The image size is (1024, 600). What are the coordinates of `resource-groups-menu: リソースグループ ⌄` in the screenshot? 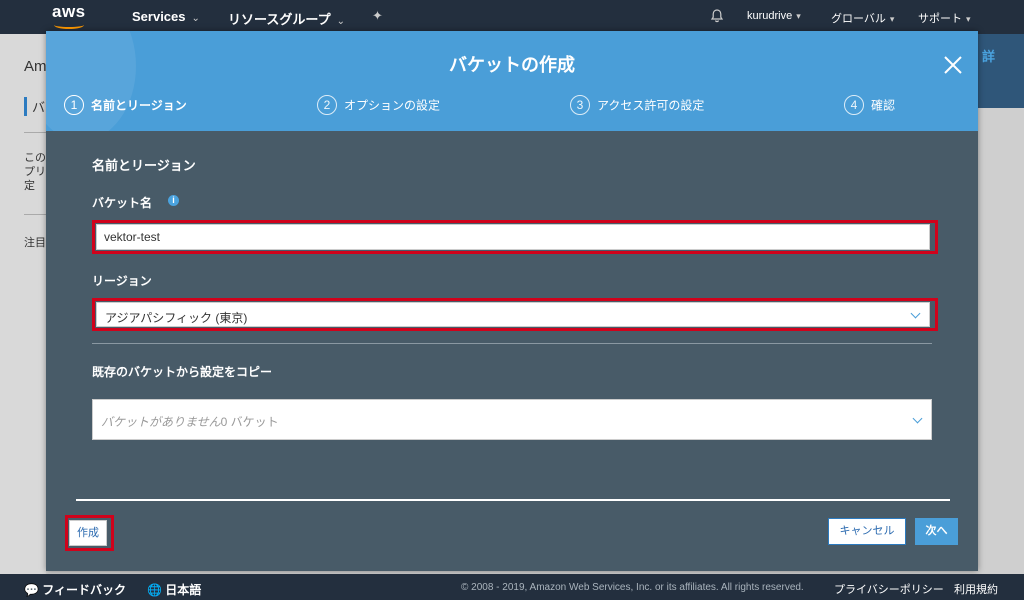 It's located at (286, 18).